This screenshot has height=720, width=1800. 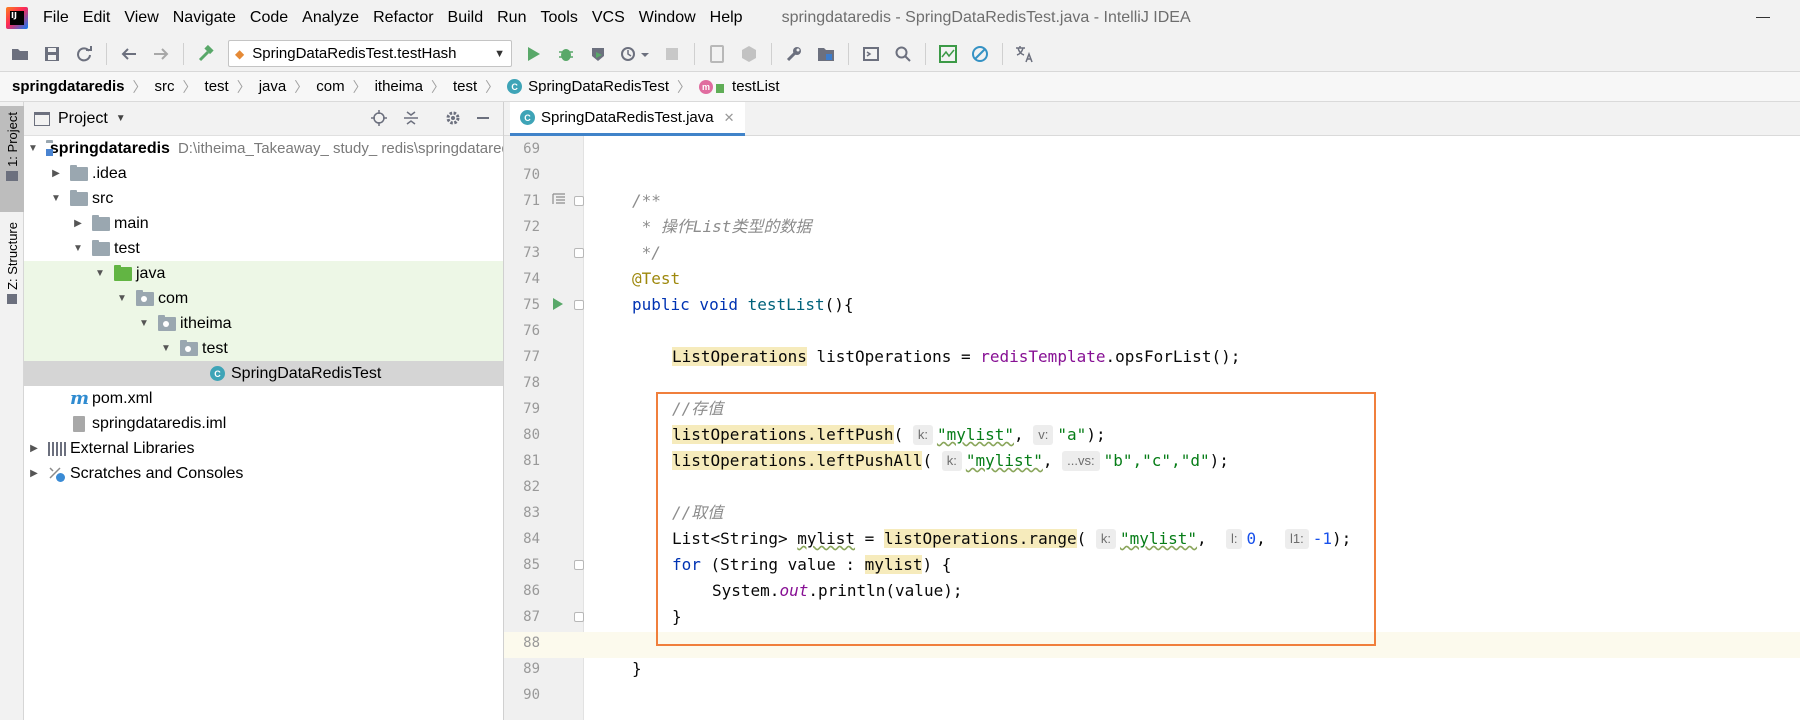 What do you see at coordinates (627, 119) in the screenshot?
I see `editor-tab-springdataredistest: C SpringDataRedisTest.java ✕` at bounding box center [627, 119].